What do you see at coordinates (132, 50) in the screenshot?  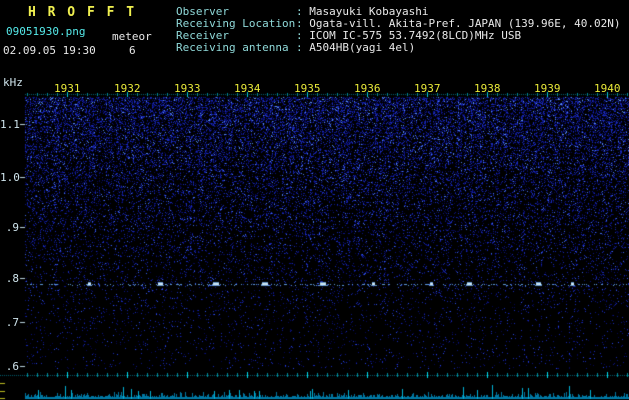 I see `meteor-count: 6` at bounding box center [132, 50].